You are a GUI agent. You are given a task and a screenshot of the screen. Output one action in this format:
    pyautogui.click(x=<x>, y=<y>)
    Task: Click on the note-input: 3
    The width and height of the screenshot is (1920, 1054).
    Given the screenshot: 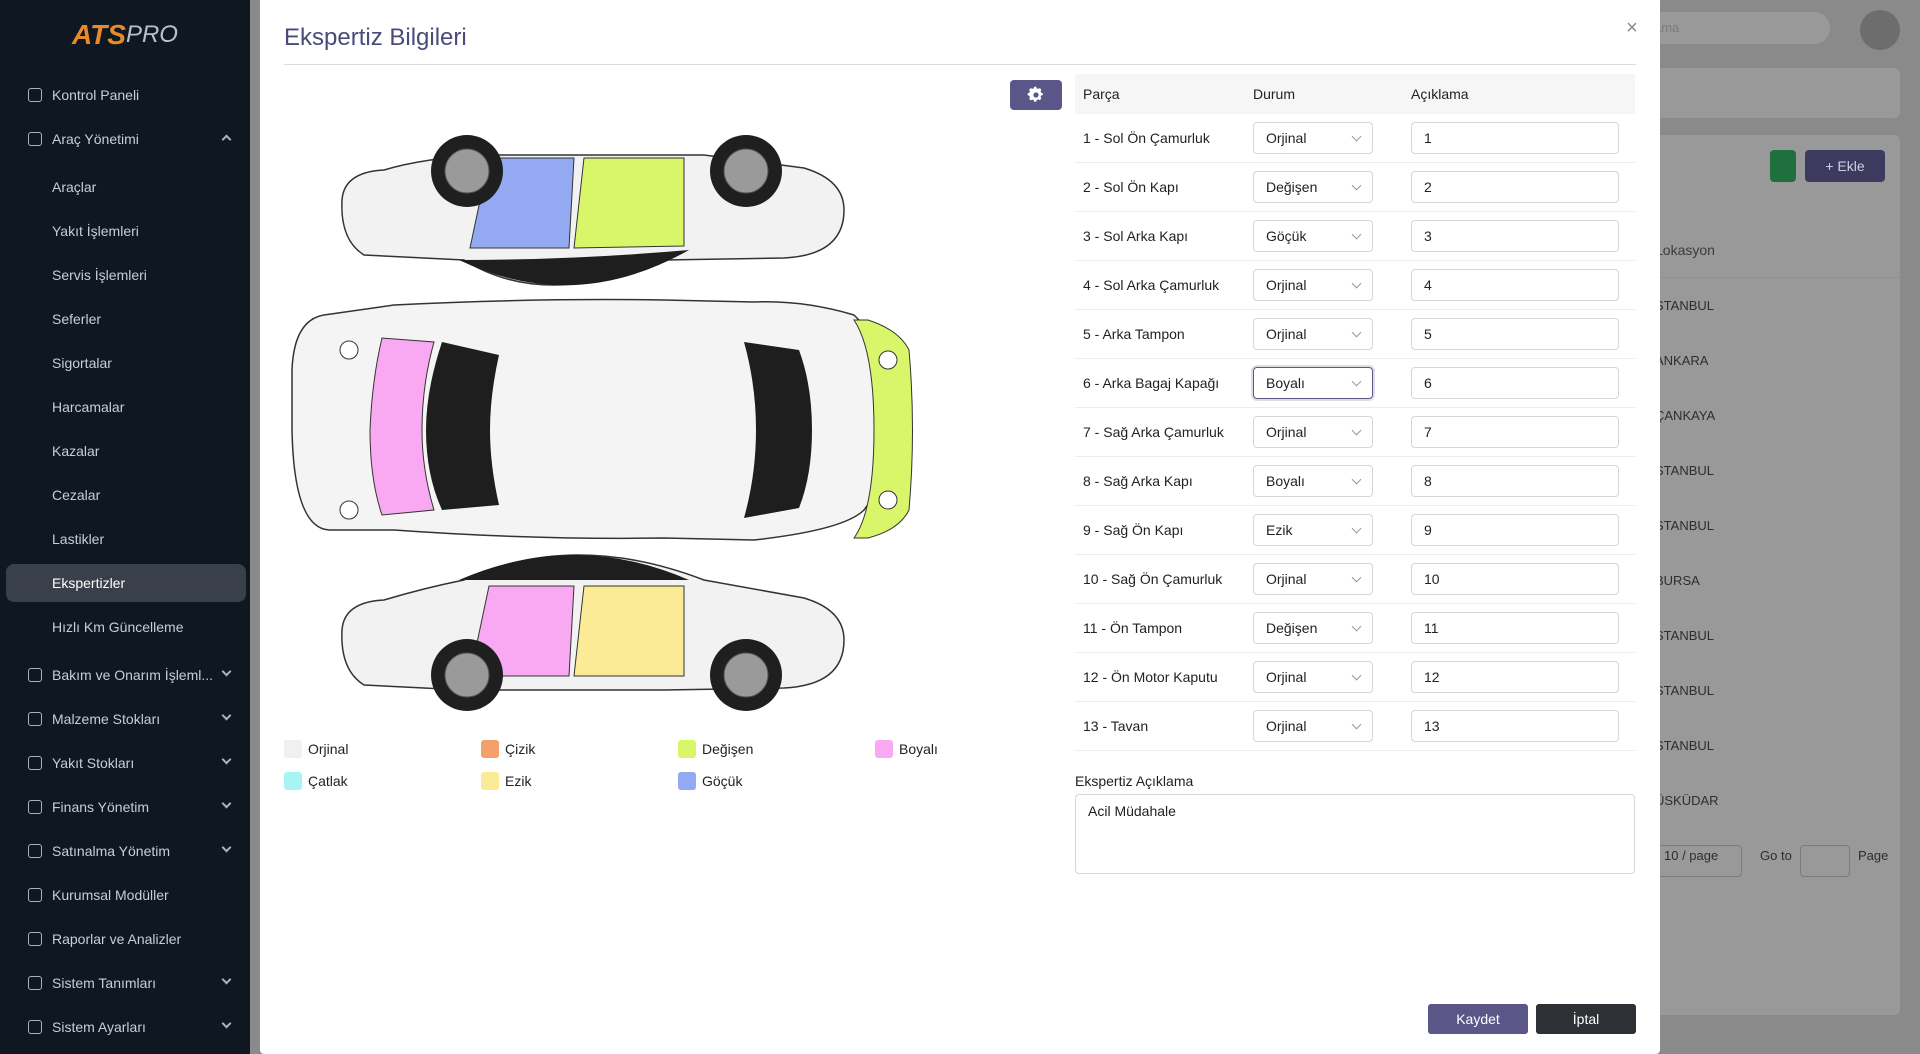 What is the action you would take?
    pyautogui.click(x=1515, y=236)
    